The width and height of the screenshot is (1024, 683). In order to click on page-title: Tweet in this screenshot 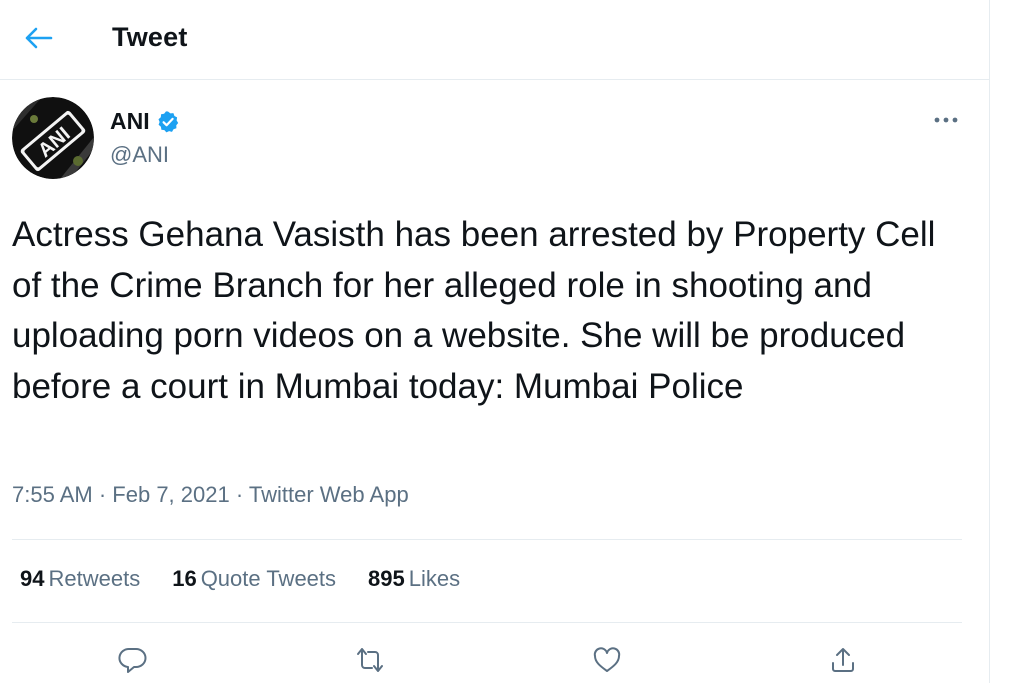, I will do `click(150, 37)`.